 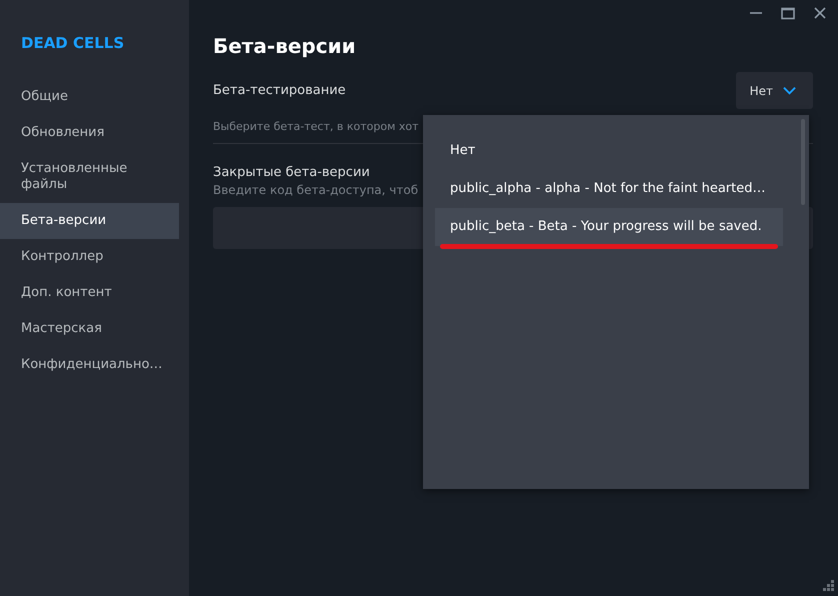 I want to click on resize-grip-icon, so click(x=828, y=586).